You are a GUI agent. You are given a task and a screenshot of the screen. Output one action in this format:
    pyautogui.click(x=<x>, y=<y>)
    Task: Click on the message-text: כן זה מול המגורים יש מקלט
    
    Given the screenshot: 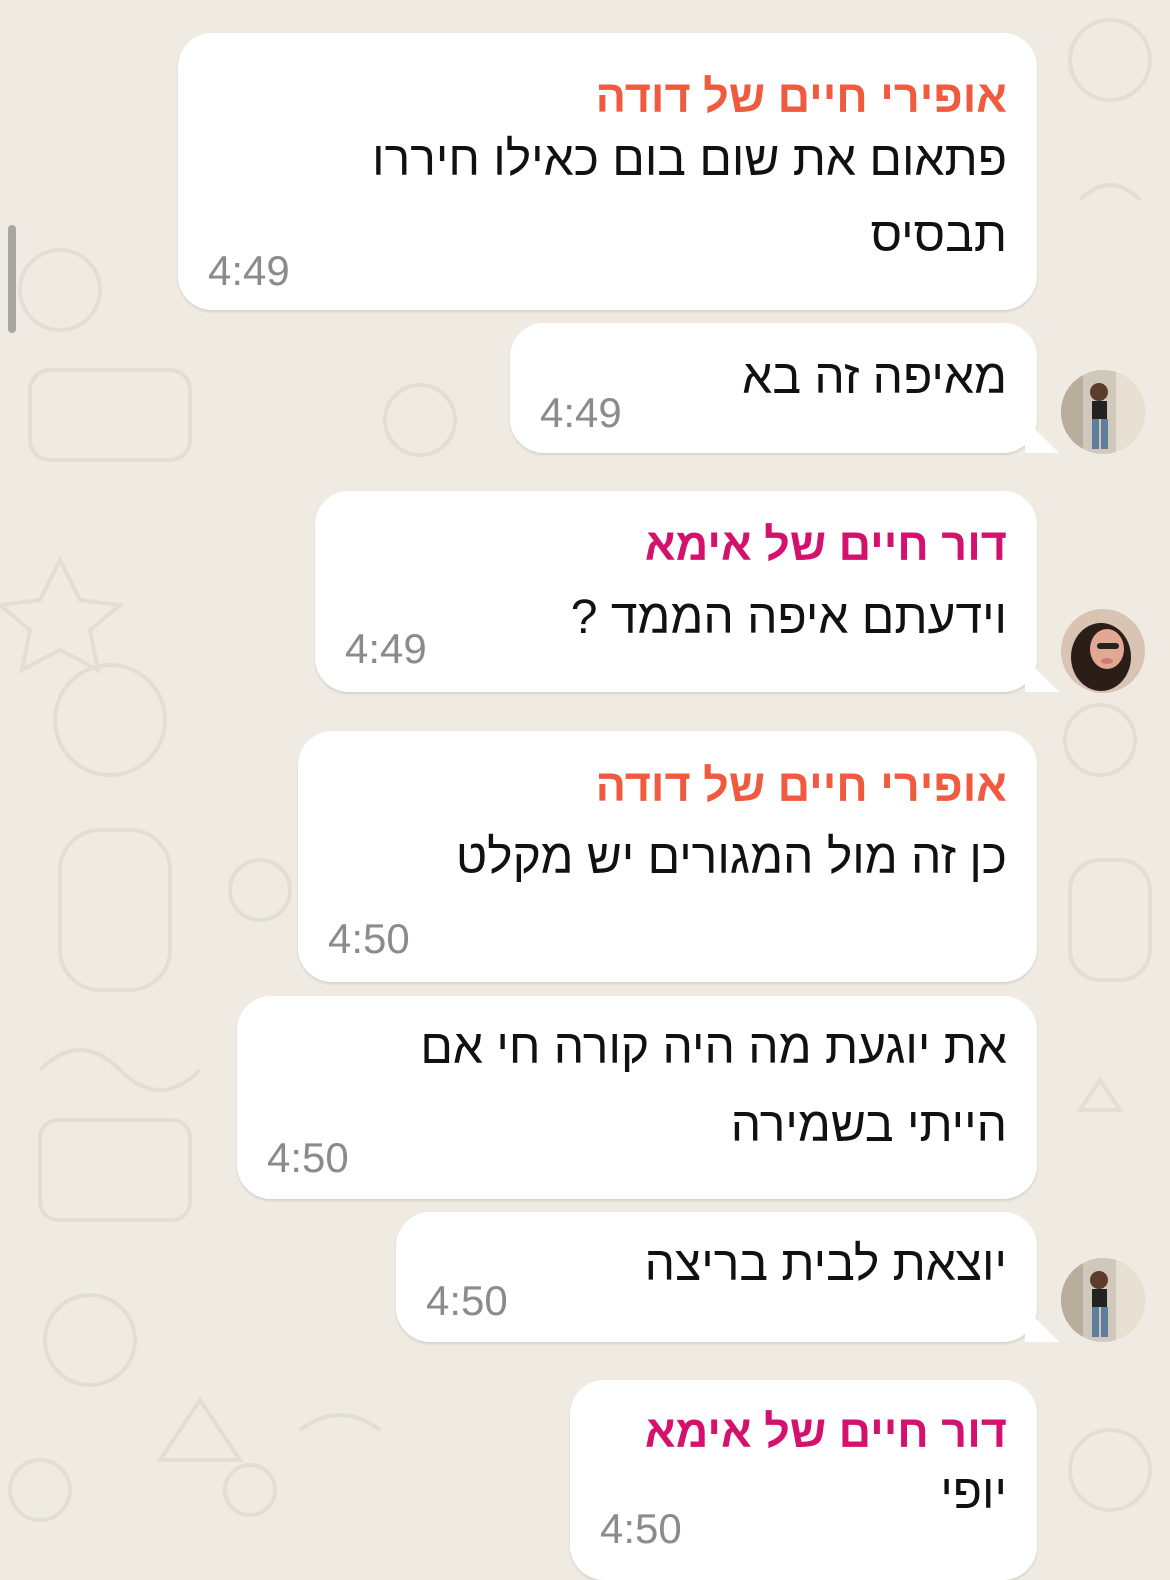 What is the action you would take?
    pyautogui.click(x=731, y=857)
    